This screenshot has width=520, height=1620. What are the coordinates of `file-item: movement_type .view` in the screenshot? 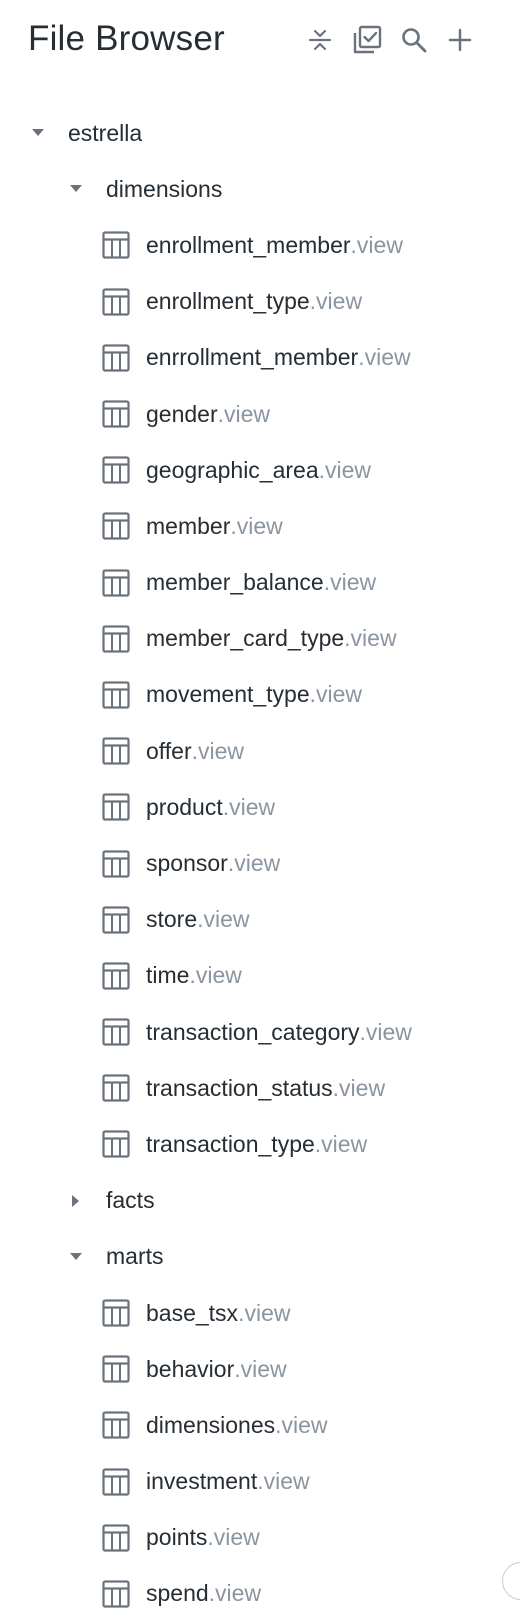 It's located at (260, 695).